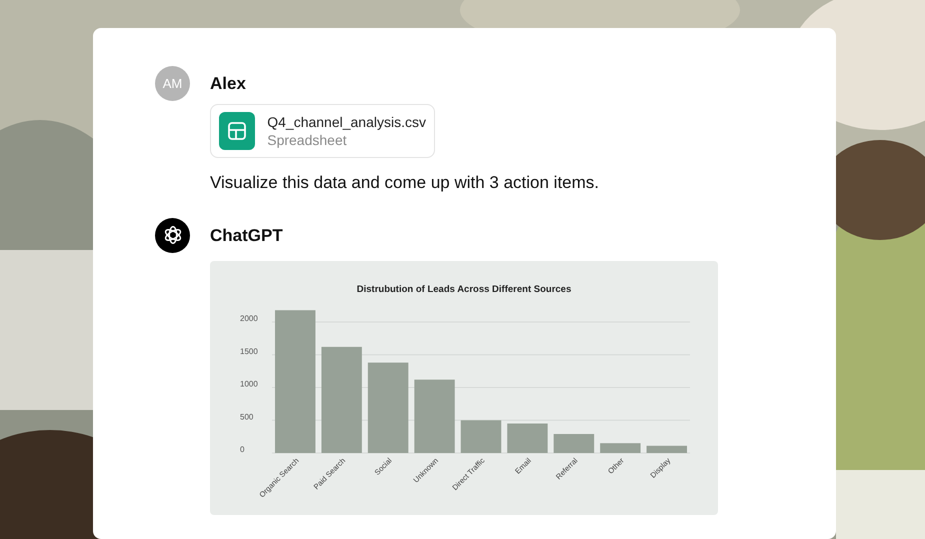 Image resolution: width=925 pixels, height=539 pixels. I want to click on axis-tick-label: 500, so click(247, 416).